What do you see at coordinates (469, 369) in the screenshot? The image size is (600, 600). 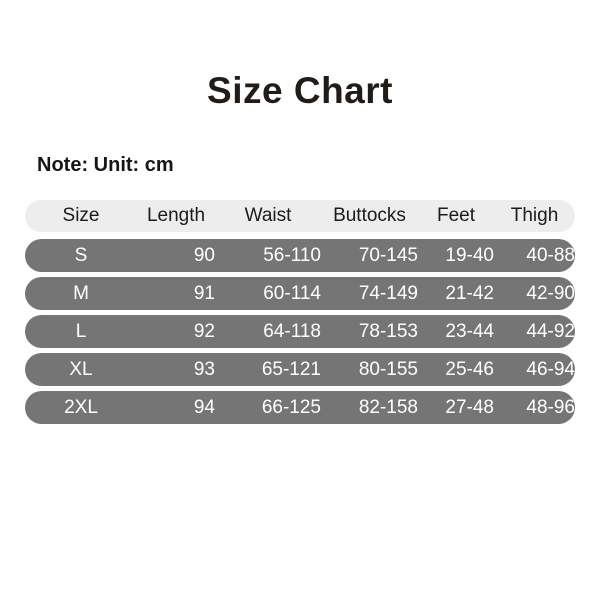 I see `cell-feet: 25-46` at bounding box center [469, 369].